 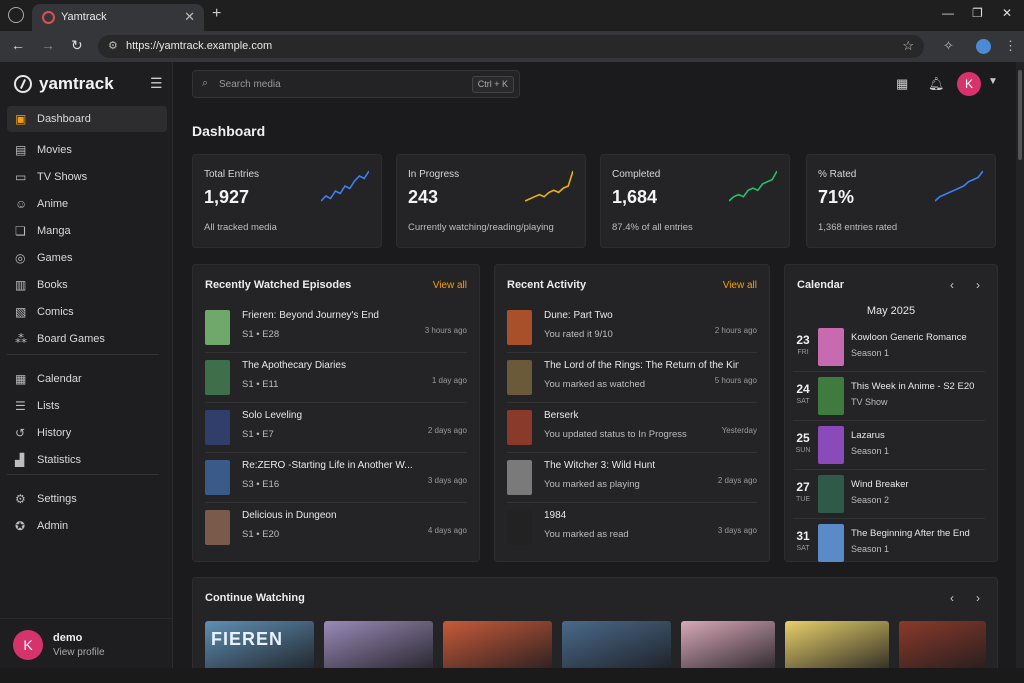 What do you see at coordinates (260, 384) in the screenshot?
I see `item-subtitle: S1 • E11` at bounding box center [260, 384].